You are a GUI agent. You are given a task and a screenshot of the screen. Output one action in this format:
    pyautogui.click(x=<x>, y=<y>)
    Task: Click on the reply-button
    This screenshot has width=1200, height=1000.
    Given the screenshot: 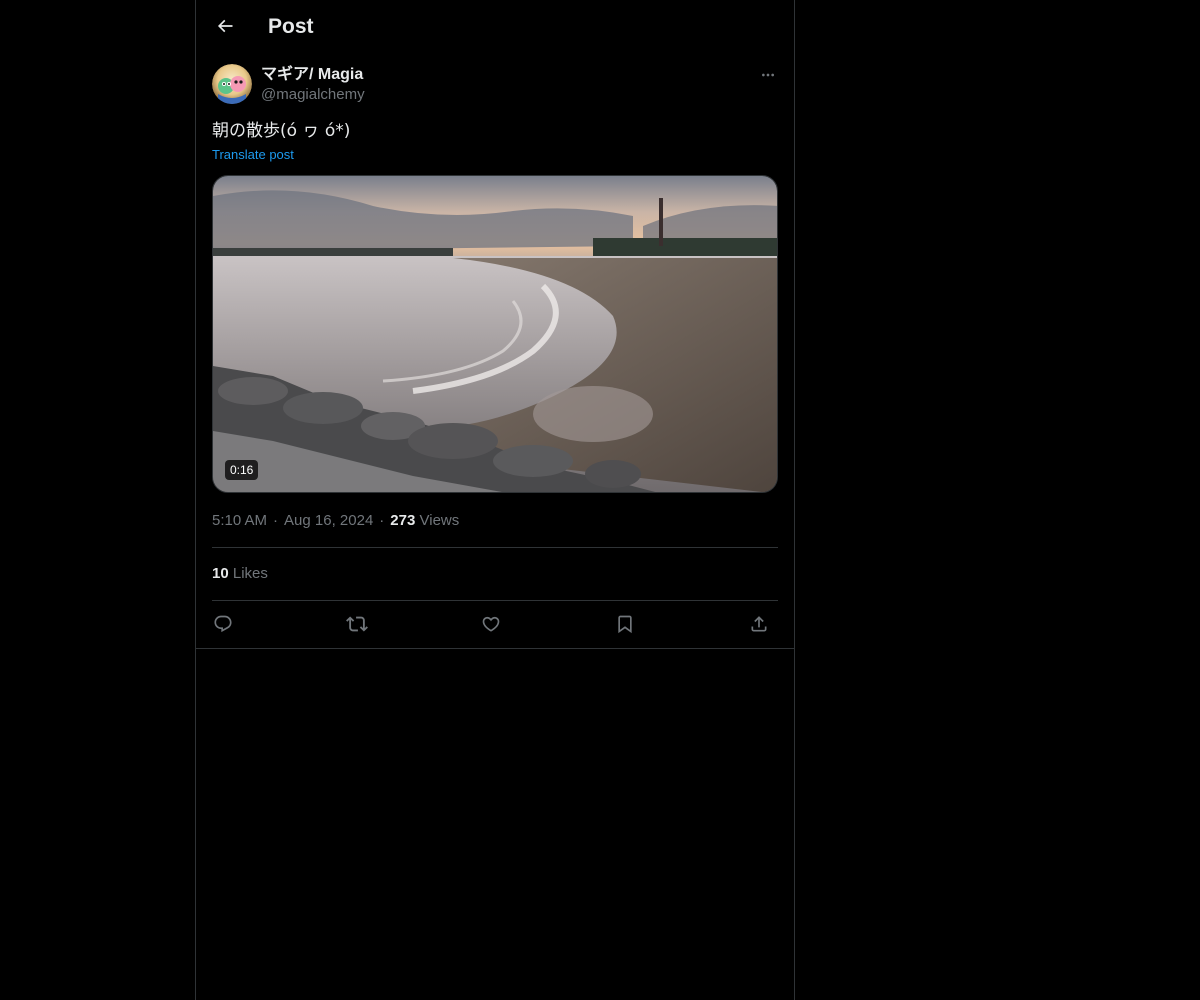 What is the action you would take?
    pyautogui.click(x=223, y=624)
    